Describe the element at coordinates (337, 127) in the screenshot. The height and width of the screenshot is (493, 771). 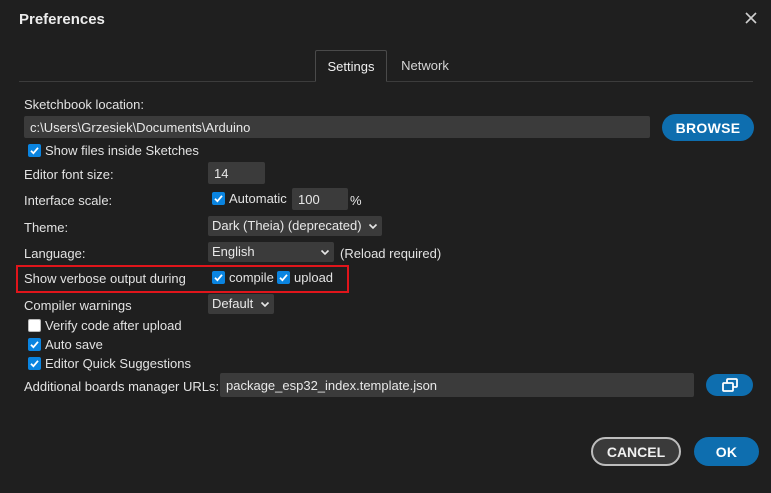
I see `sketchbook-location-input` at that location.